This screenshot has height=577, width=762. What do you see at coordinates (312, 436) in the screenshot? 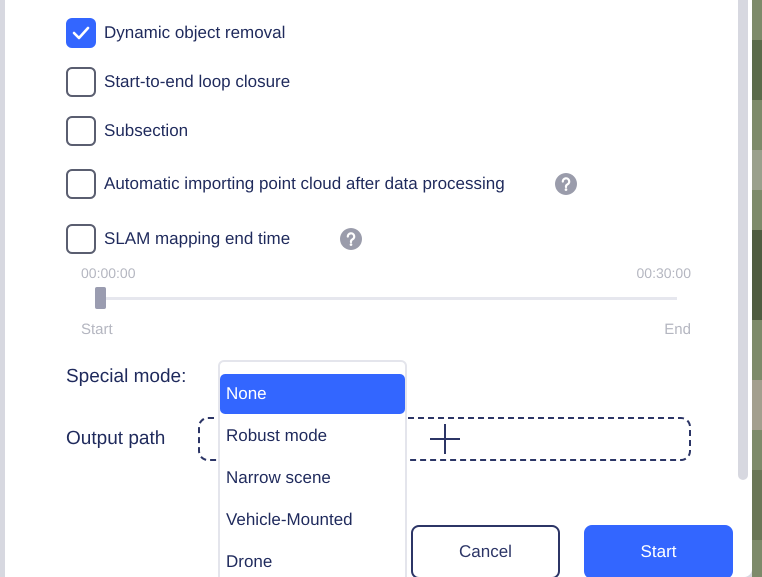
I see `dropdown-item: Robust mode` at bounding box center [312, 436].